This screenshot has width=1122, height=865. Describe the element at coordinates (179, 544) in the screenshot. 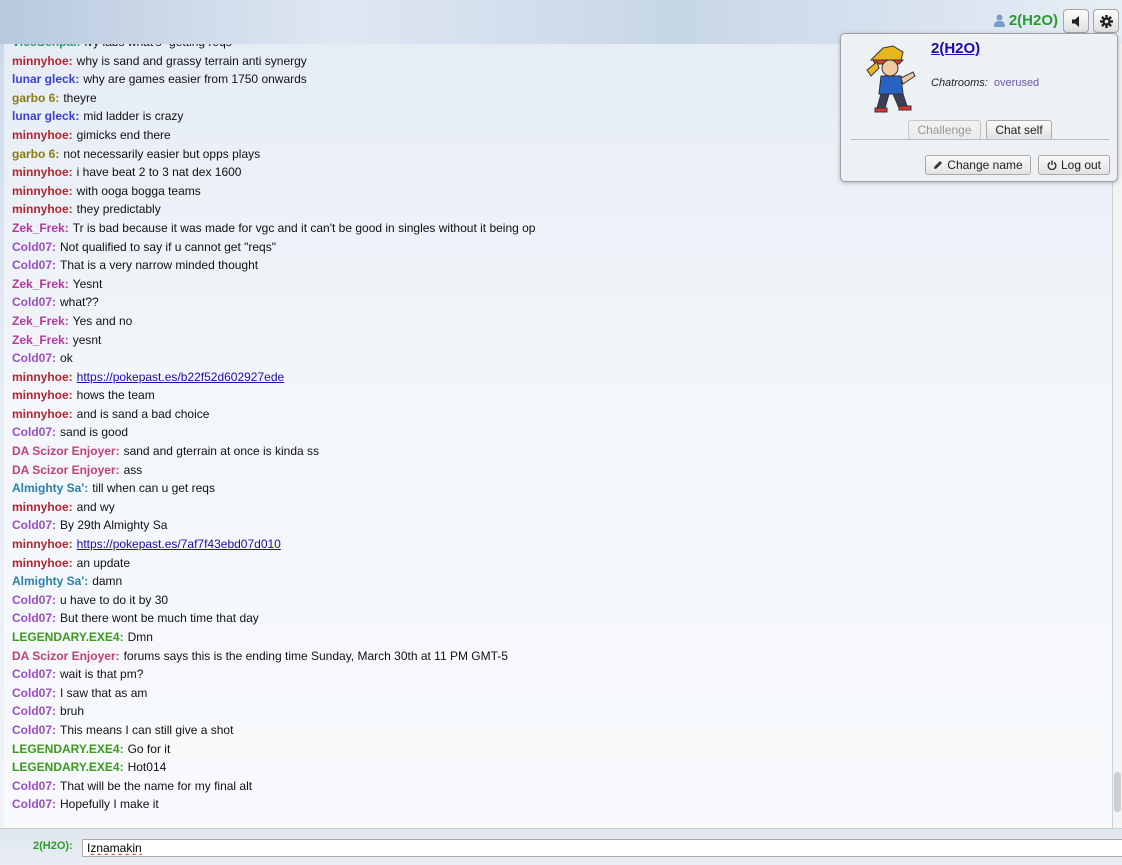

I see `chat-link: https://pokepast.es/7af7f43ebd07d010` at that location.